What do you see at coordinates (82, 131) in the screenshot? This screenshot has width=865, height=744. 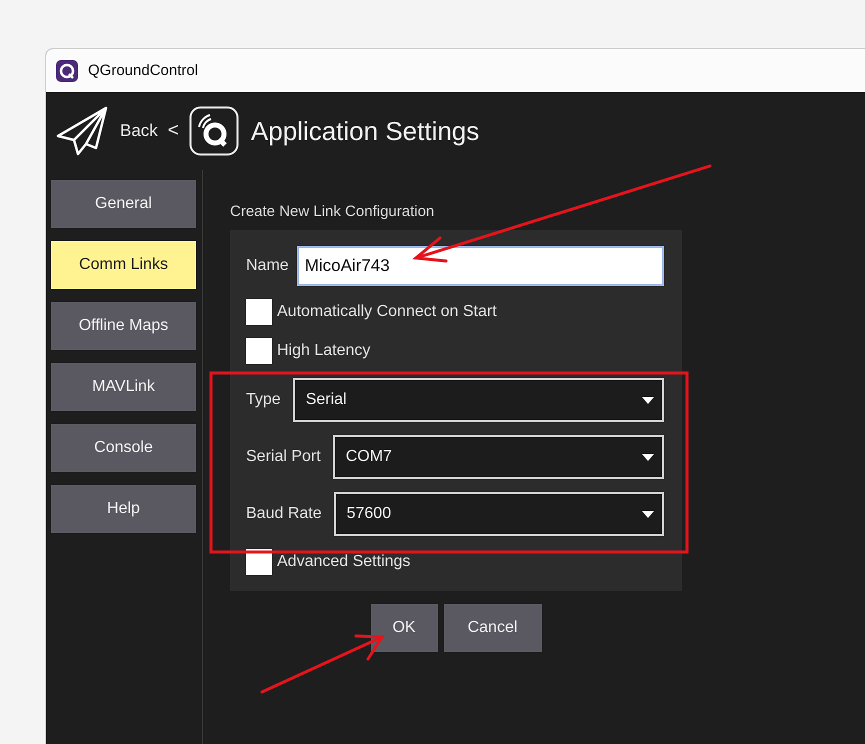 I see `paper-plane-icon` at bounding box center [82, 131].